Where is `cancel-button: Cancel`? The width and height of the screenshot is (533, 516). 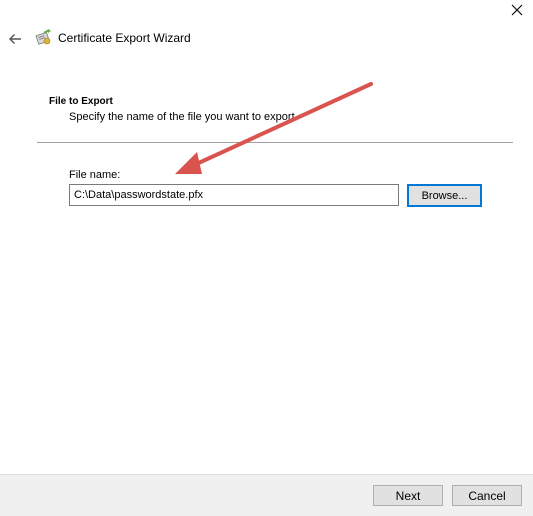
cancel-button: Cancel is located at coordinates (487, 495).